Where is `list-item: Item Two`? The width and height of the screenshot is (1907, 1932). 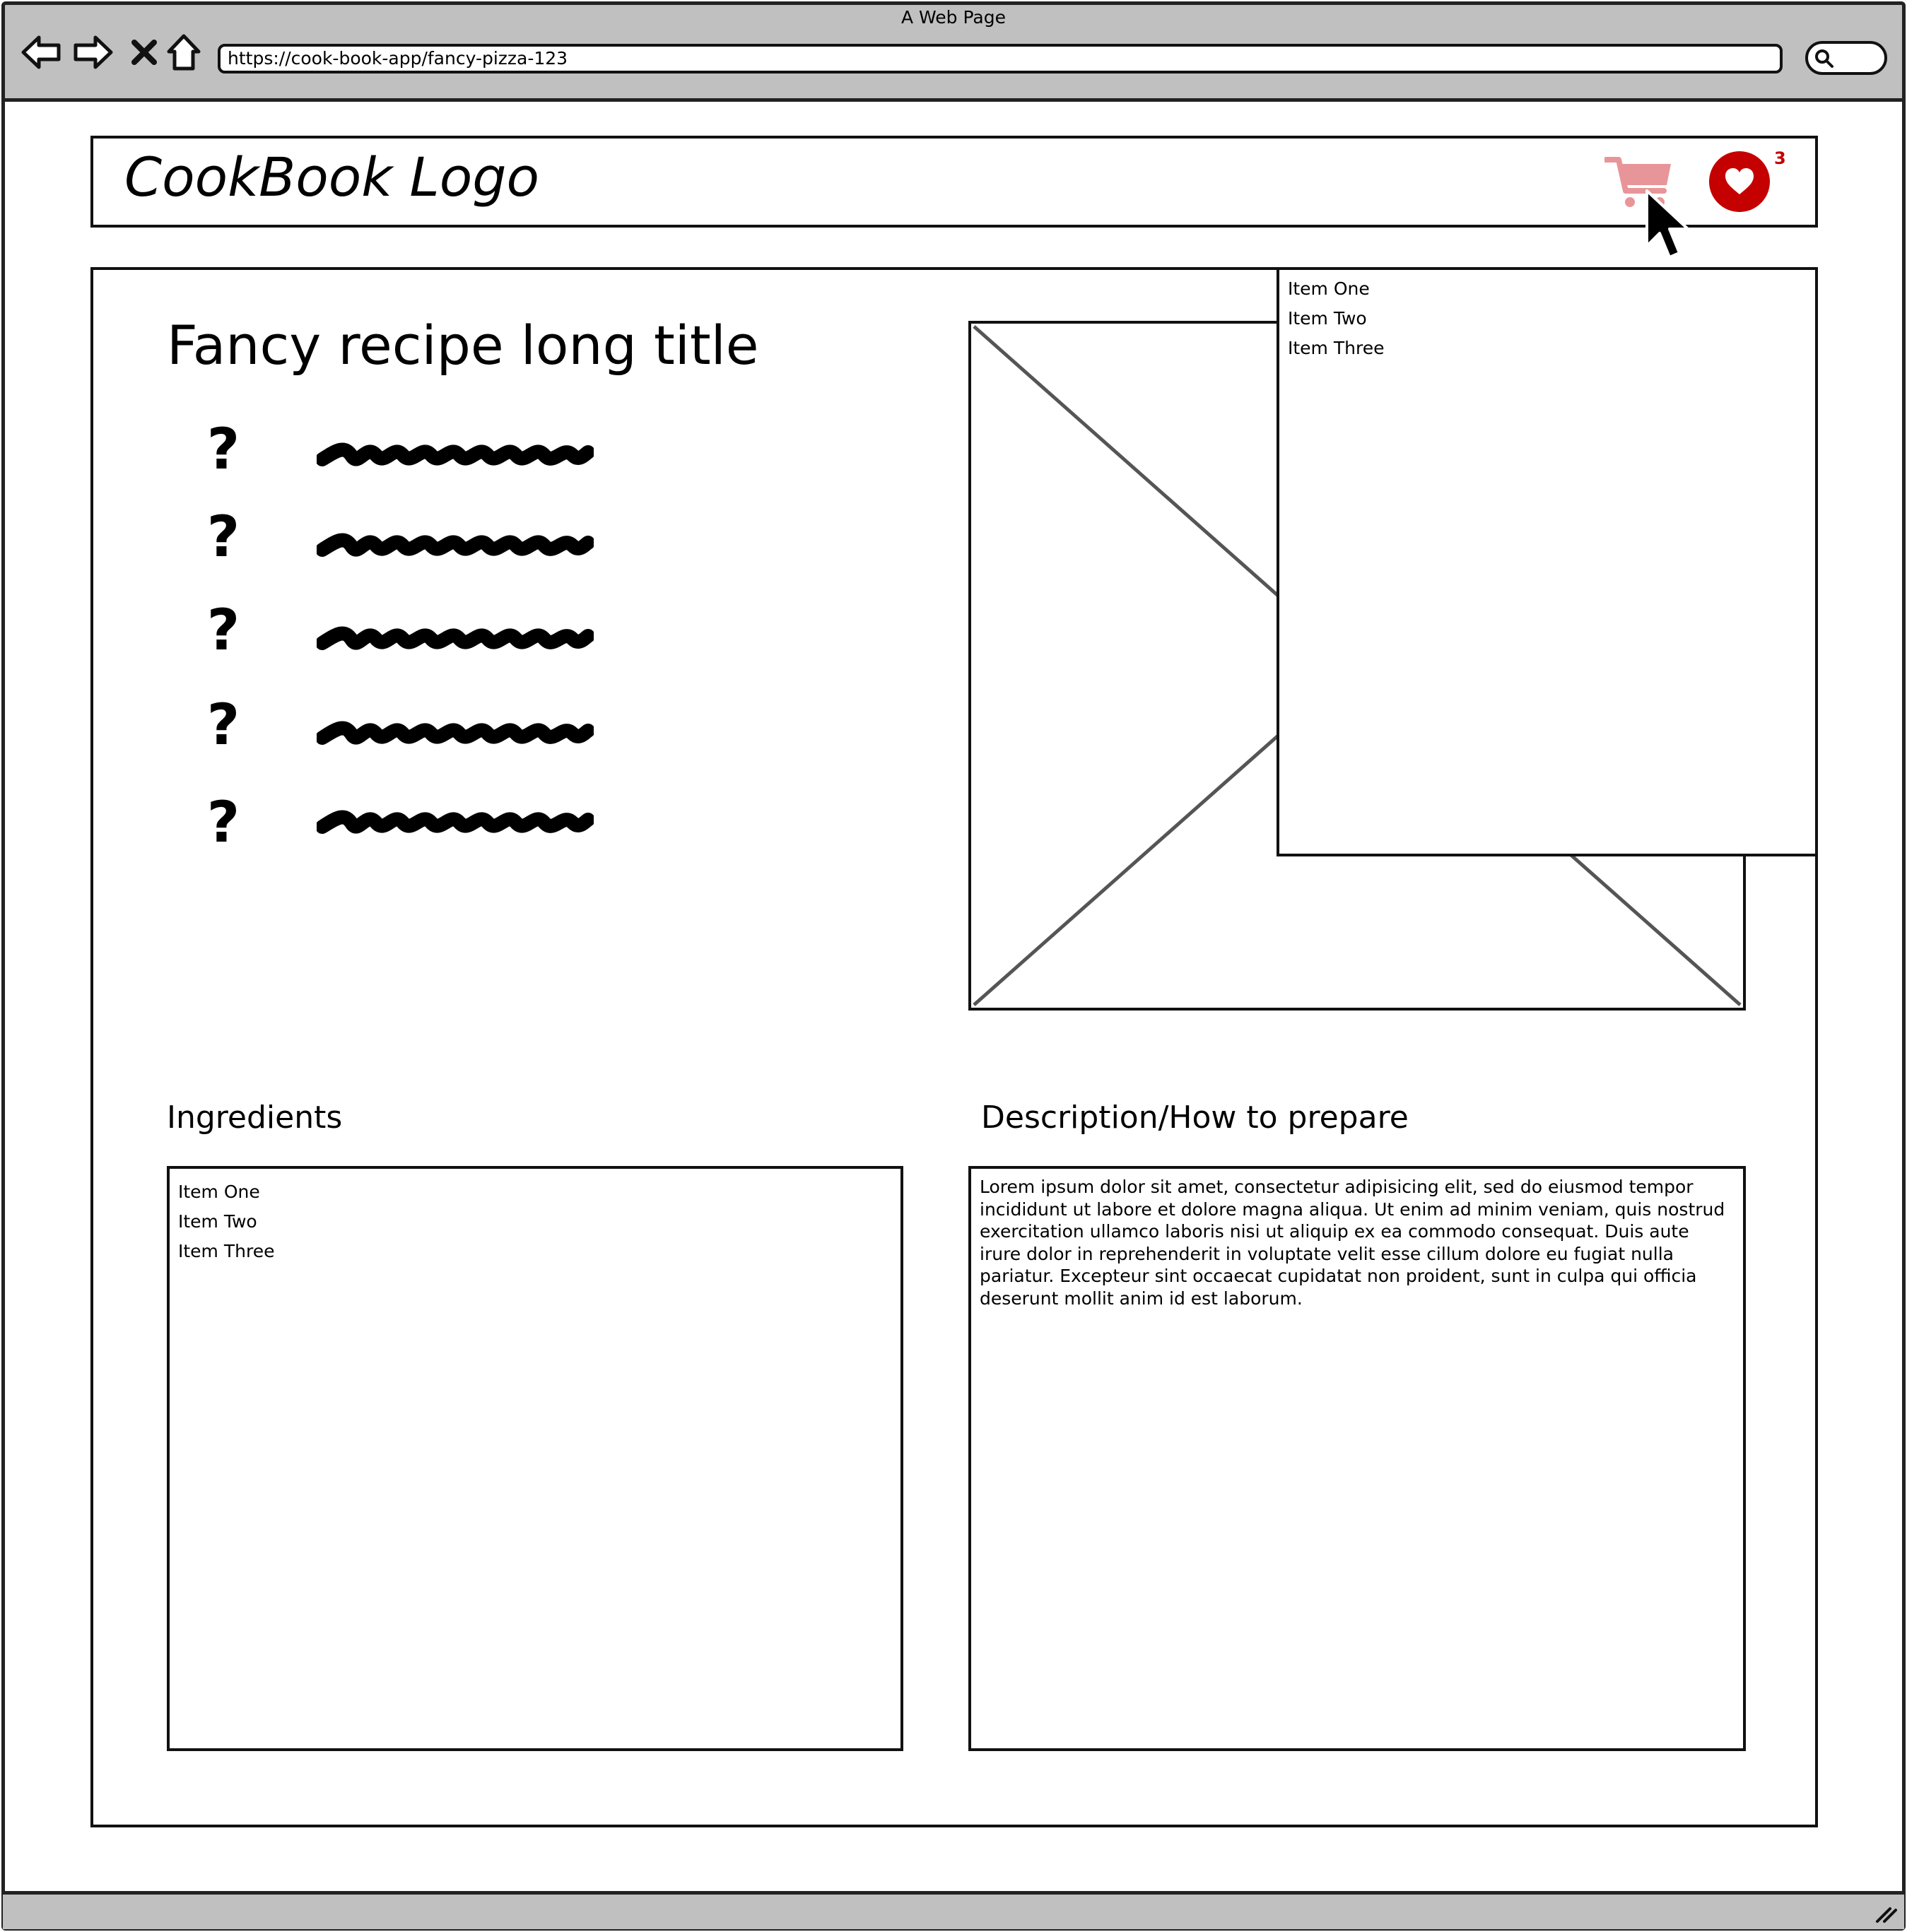 list-item: Item Two is located at coordinates (535, 1222).